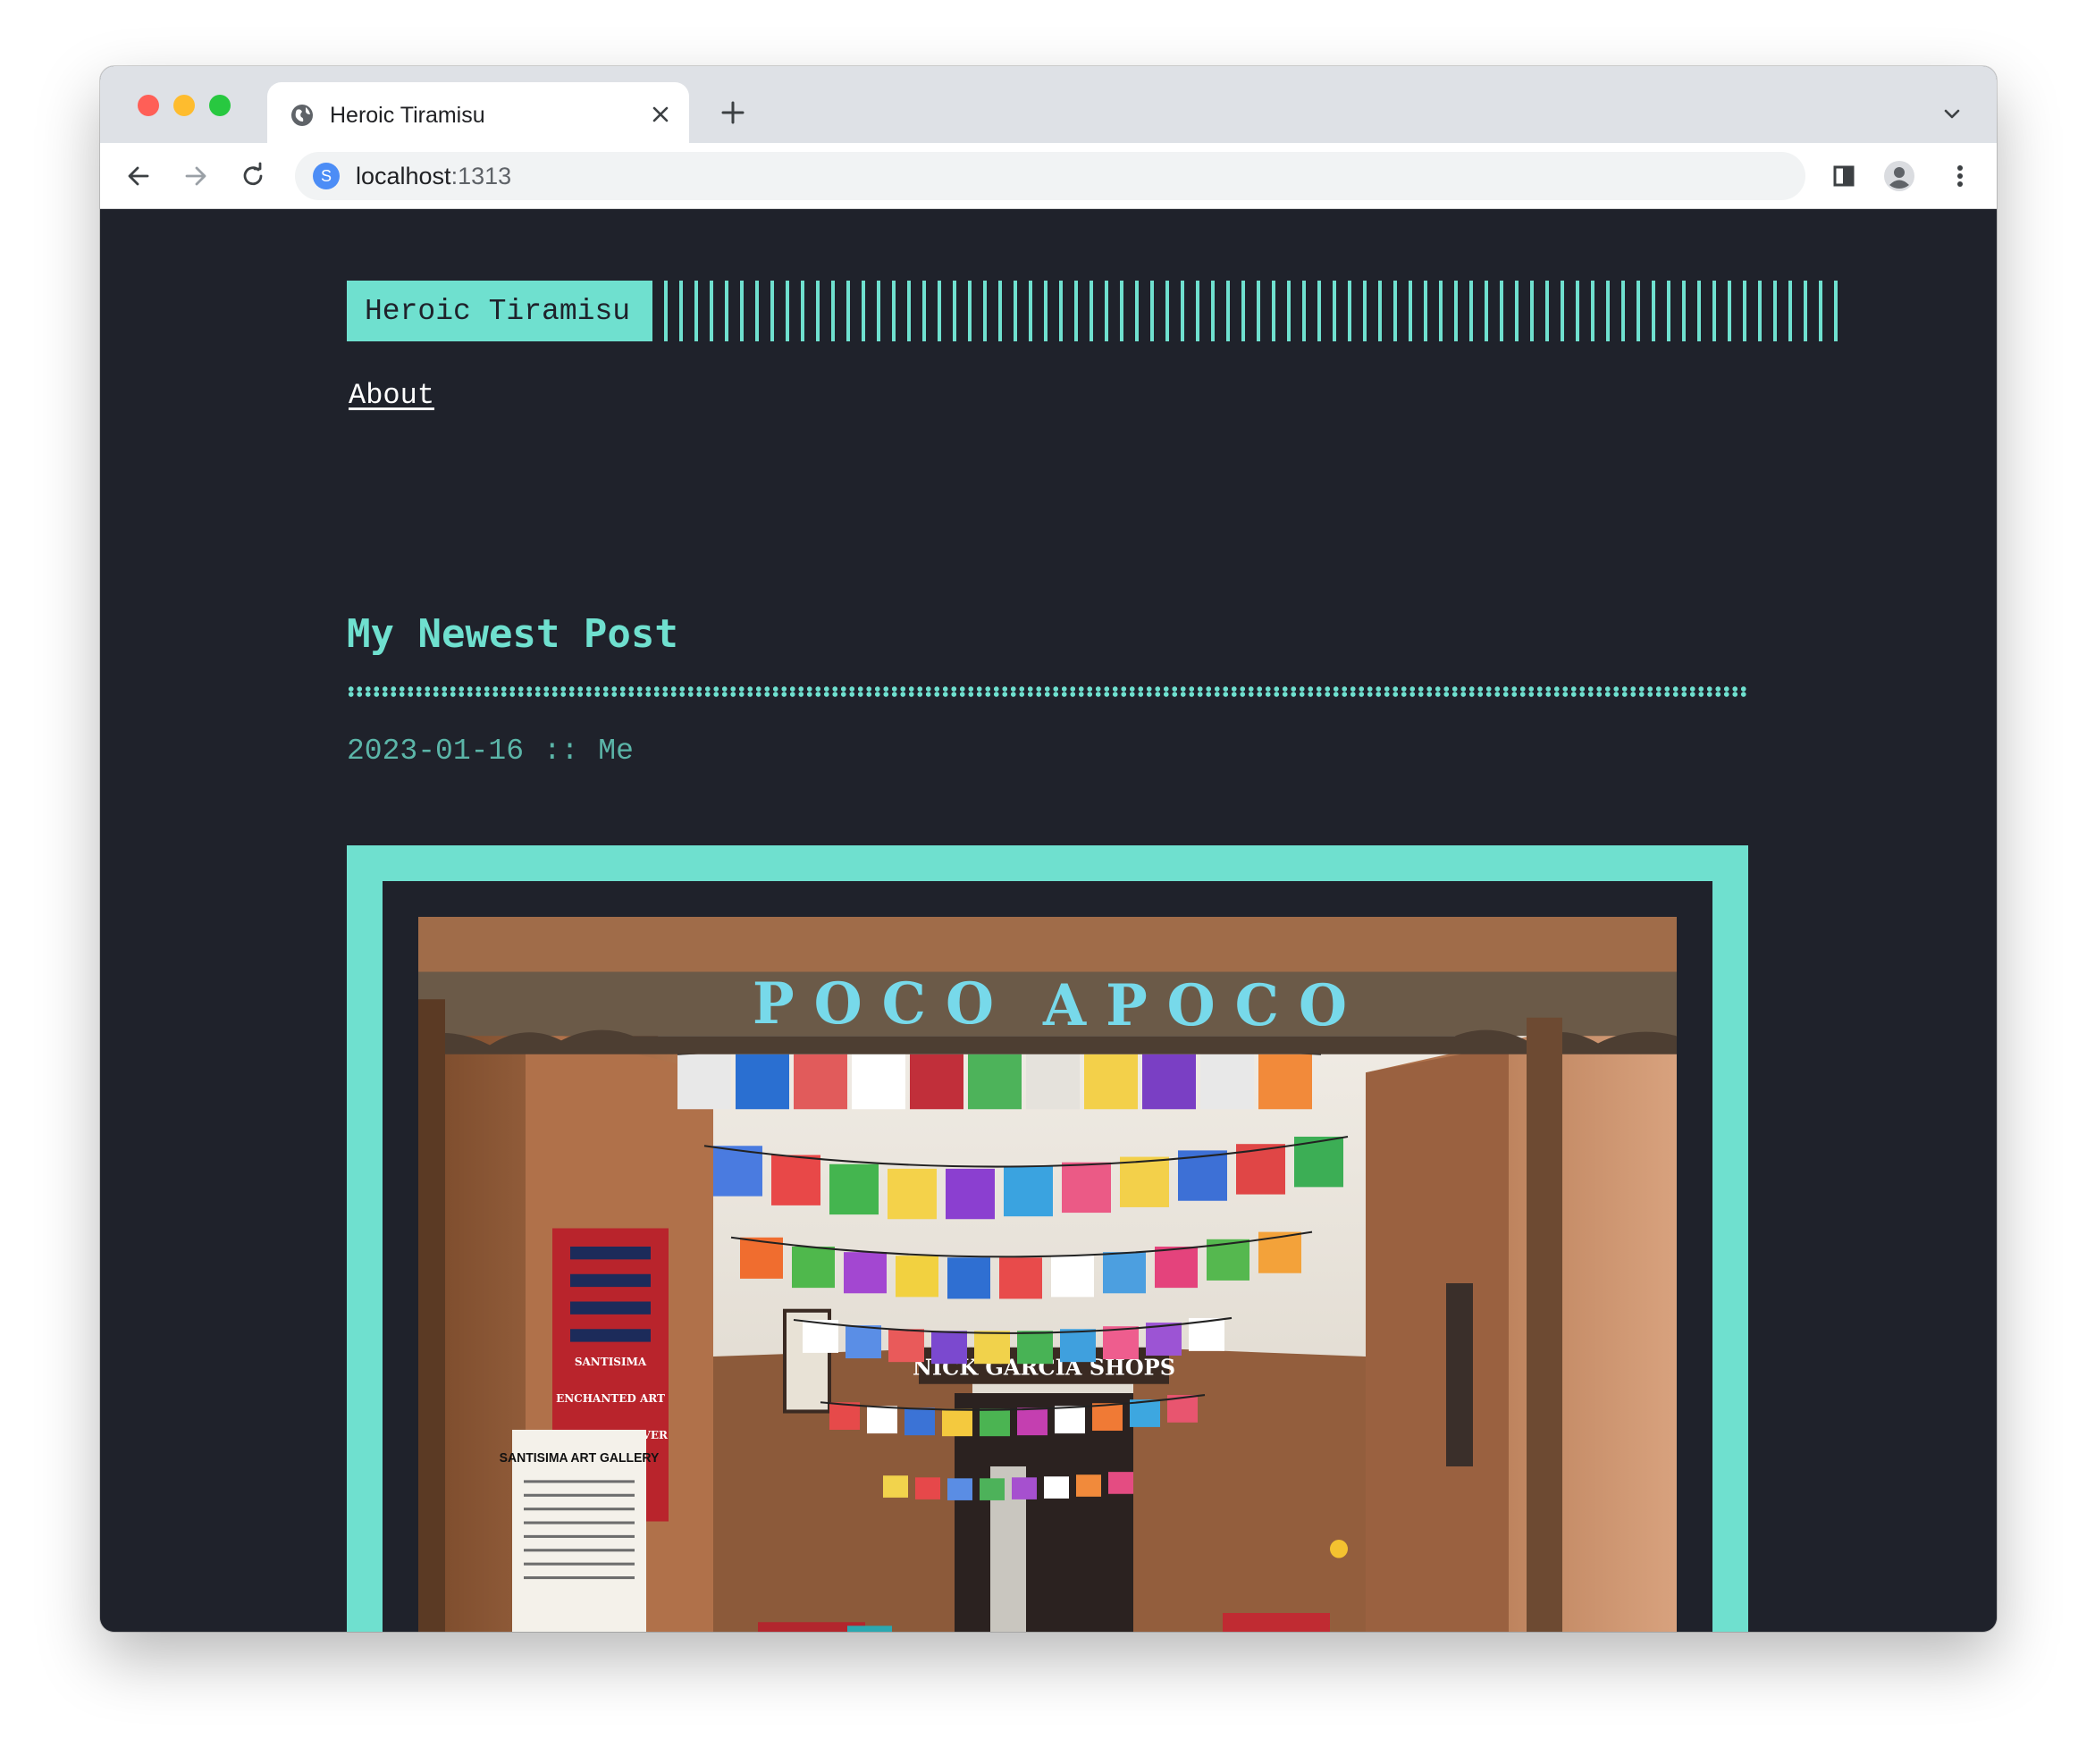  What do you see at coordinates (1952, 114) in the screenshot?
I see `chevron-down-icon` at bounding box center [1952, 114].